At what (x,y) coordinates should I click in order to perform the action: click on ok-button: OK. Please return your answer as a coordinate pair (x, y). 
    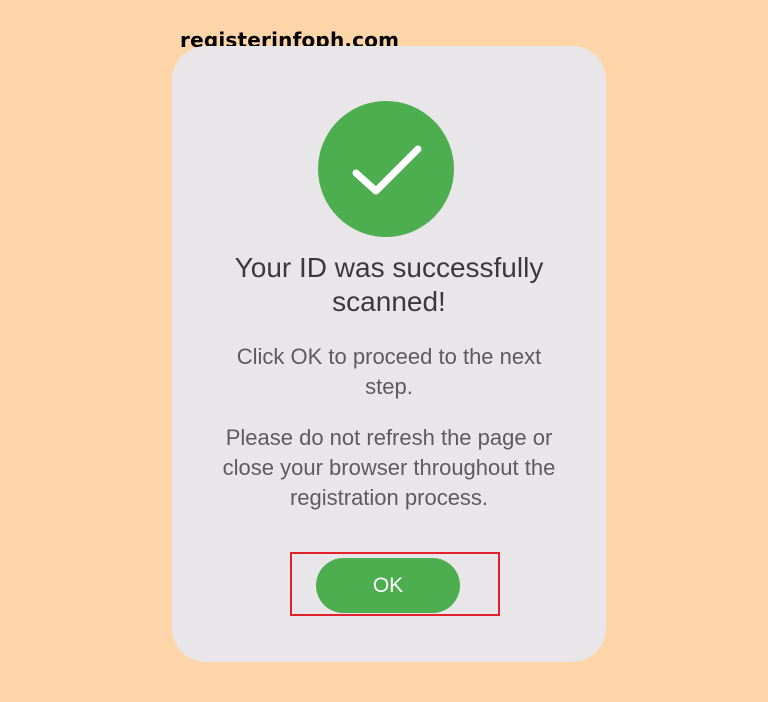
    Looking at the image, I should click on (388, 585).